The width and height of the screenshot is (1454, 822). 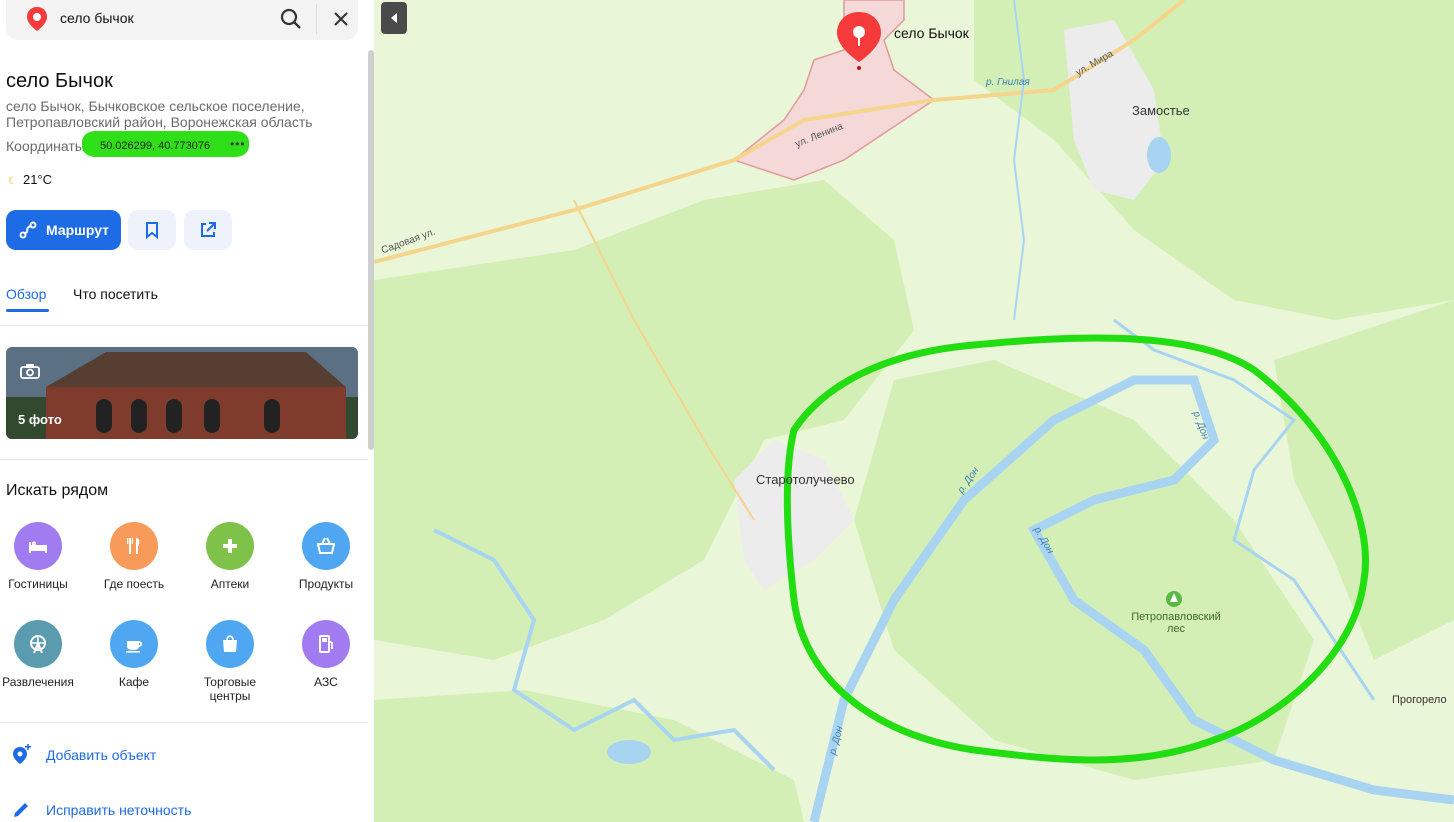 I want to click on tab-what-to-visit: Что посетить, so click(x=115, y=294).